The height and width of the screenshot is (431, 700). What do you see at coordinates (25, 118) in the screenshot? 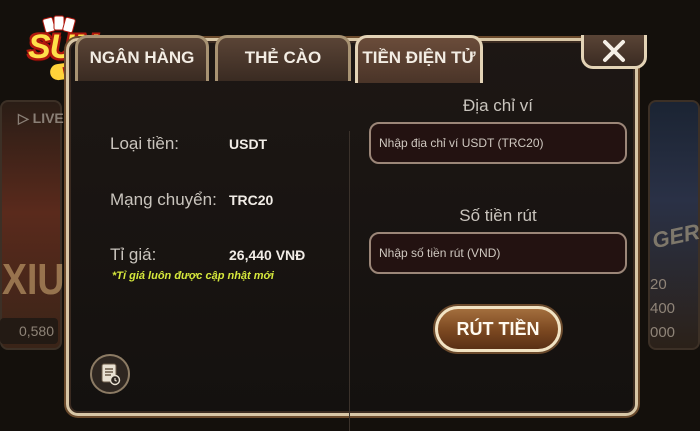
I see `live-icon: ▷` at bounding box center [25, 118].